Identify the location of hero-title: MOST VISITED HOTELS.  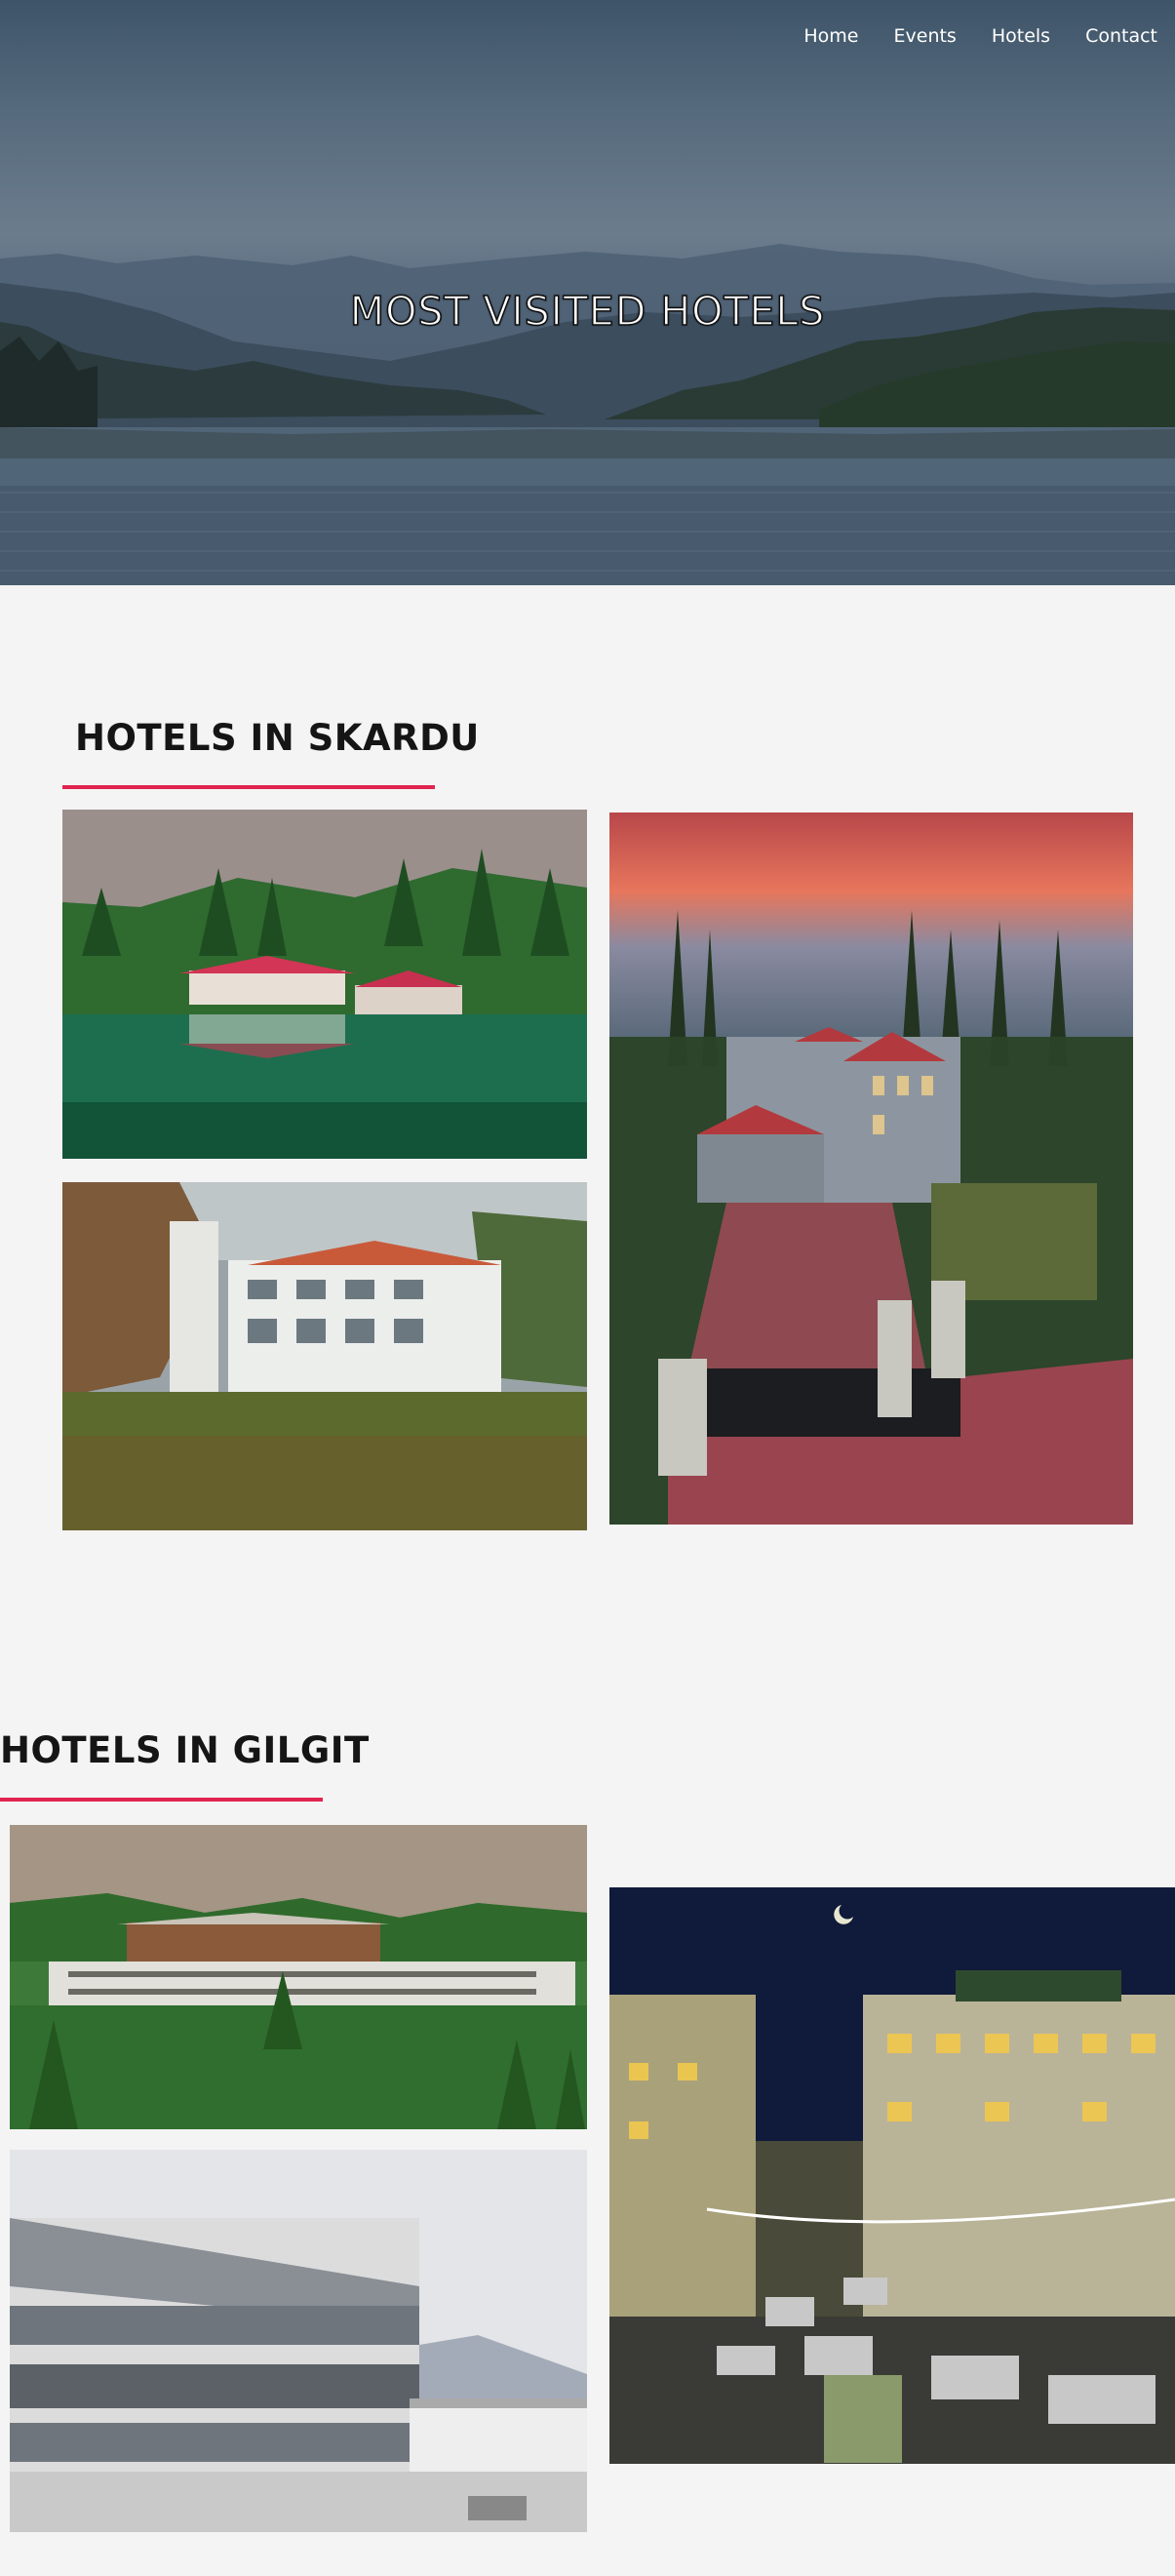
(587, 312).